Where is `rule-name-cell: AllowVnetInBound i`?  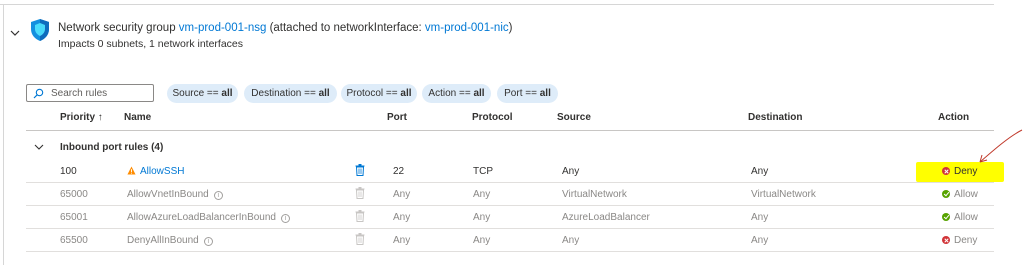
rule-name-cell: AllowVnetInBound i is located at coordinates (175, 194).